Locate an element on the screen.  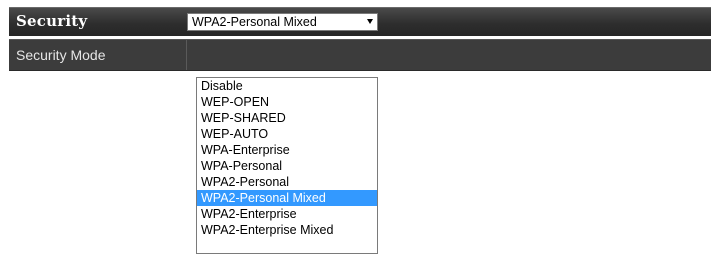
option-wpa-enterprise: WPA-Enterprise is located at coordinates (287, 150).